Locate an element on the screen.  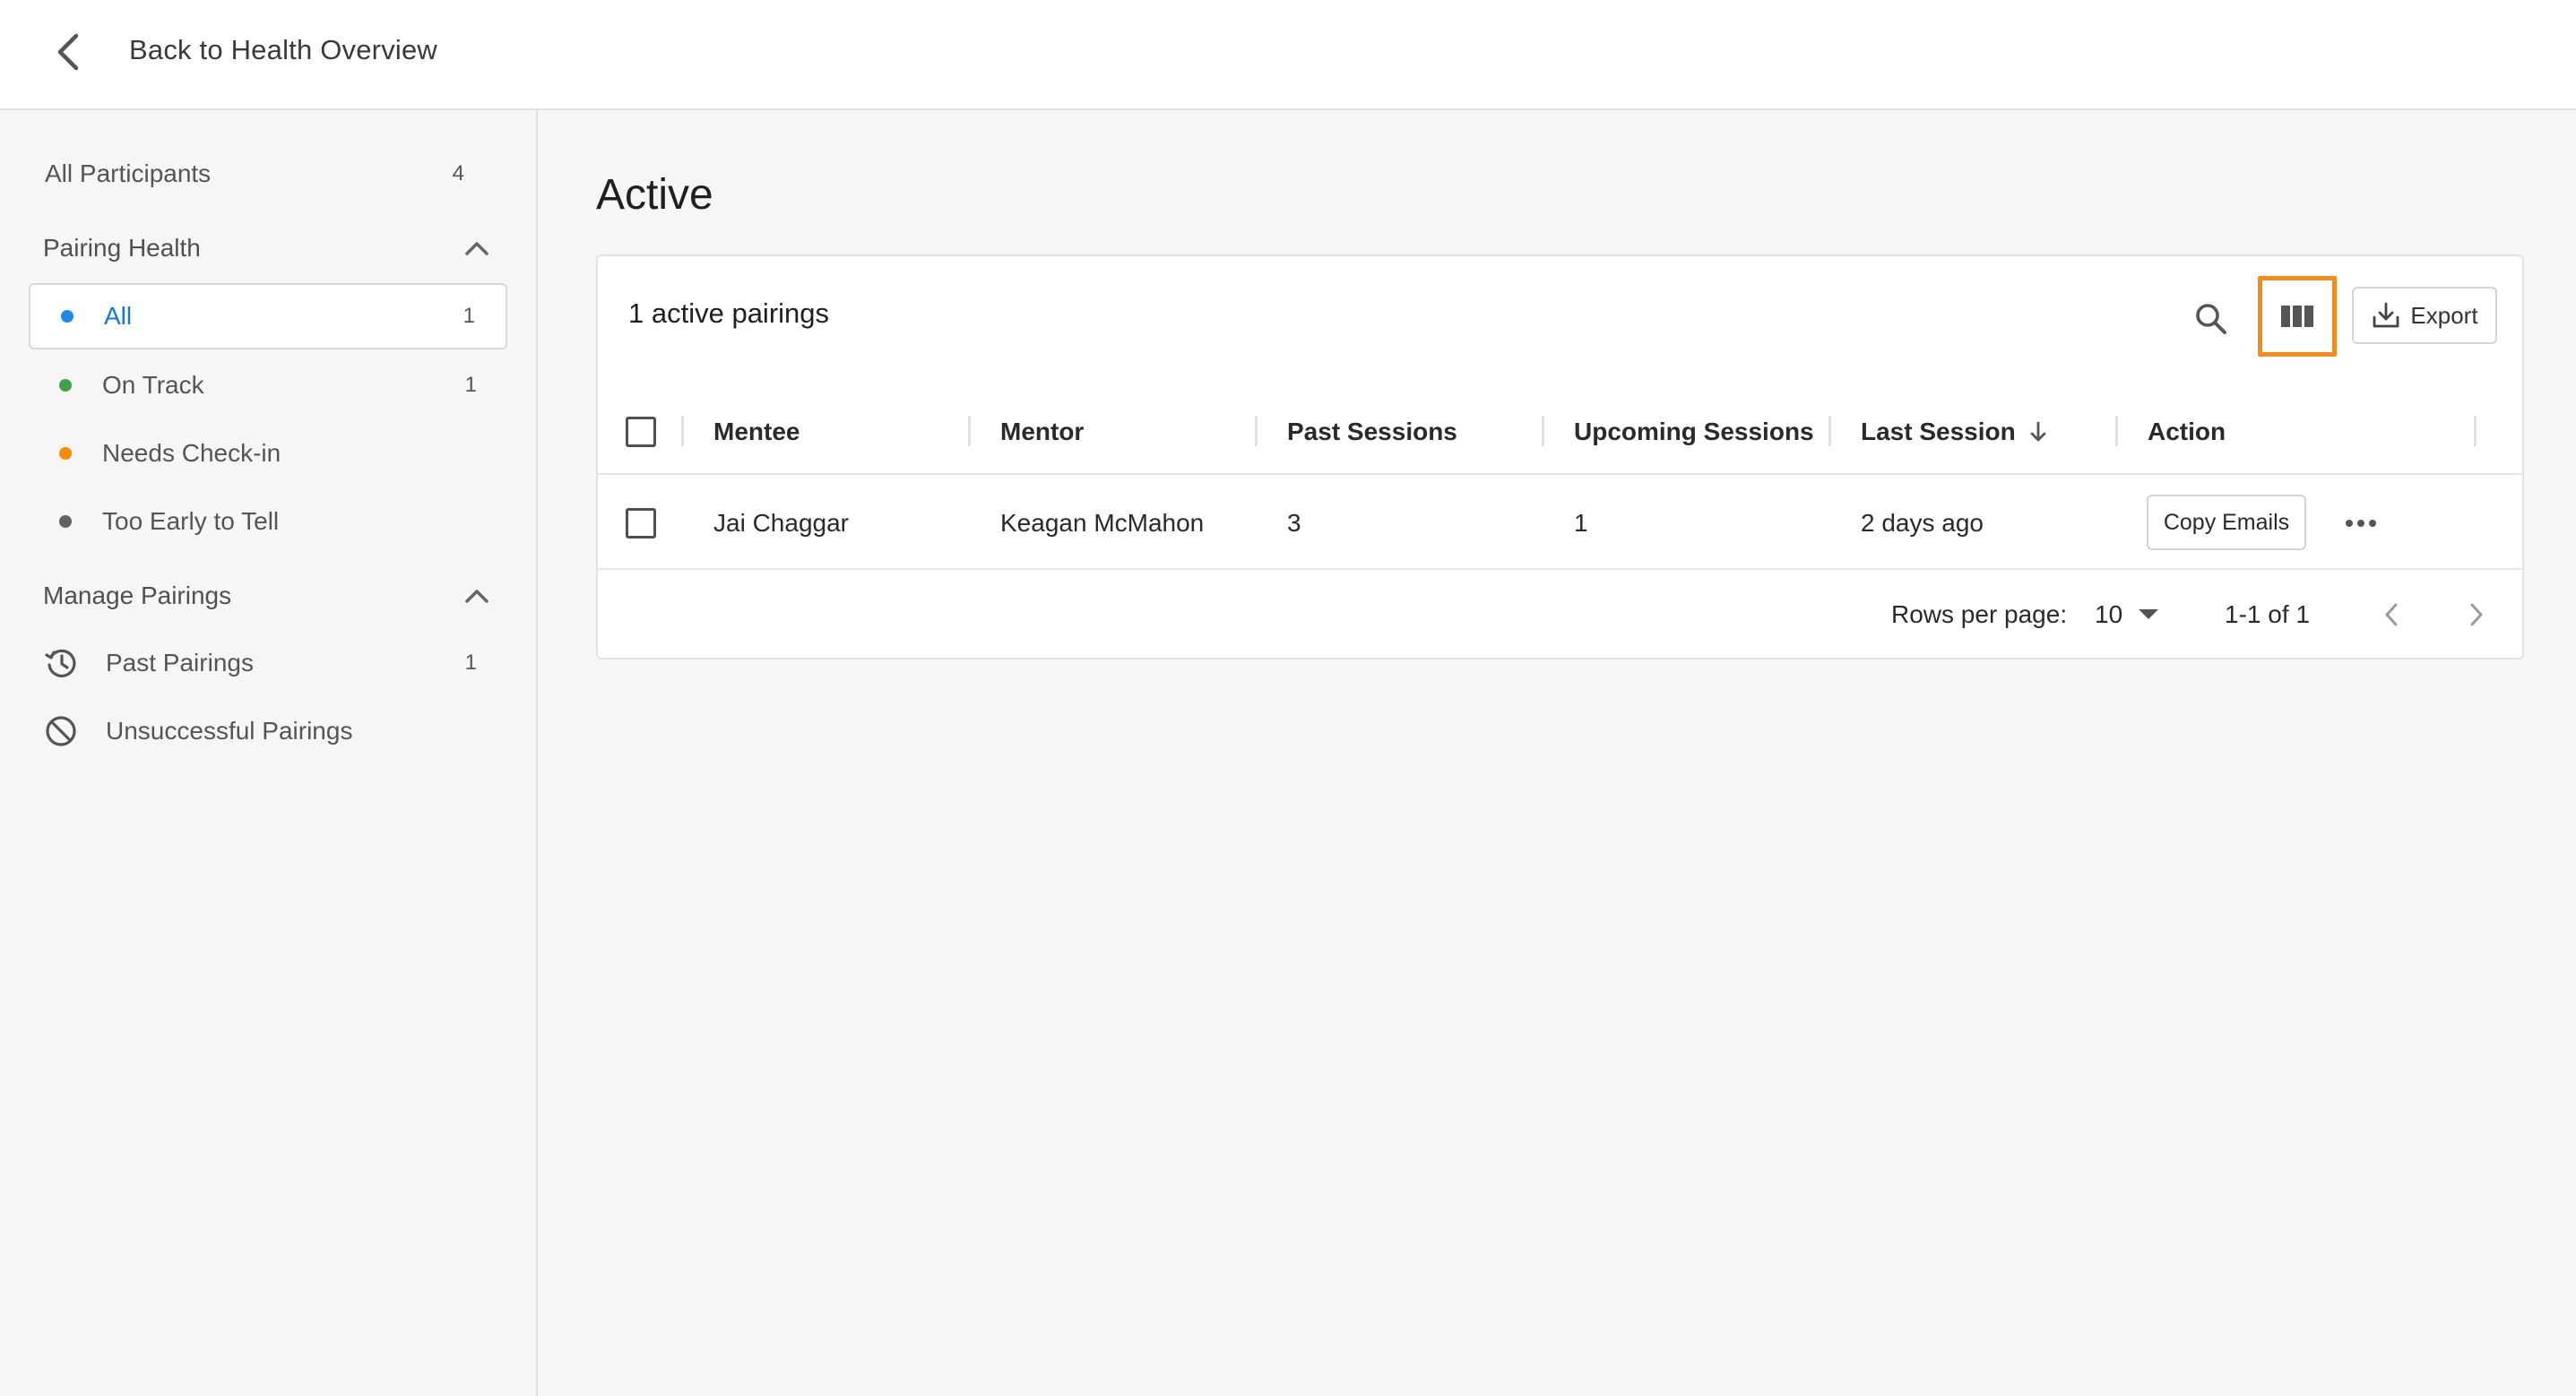
manage-pairings-section-header: Manage Pairings is located at coordinates (269, 596).